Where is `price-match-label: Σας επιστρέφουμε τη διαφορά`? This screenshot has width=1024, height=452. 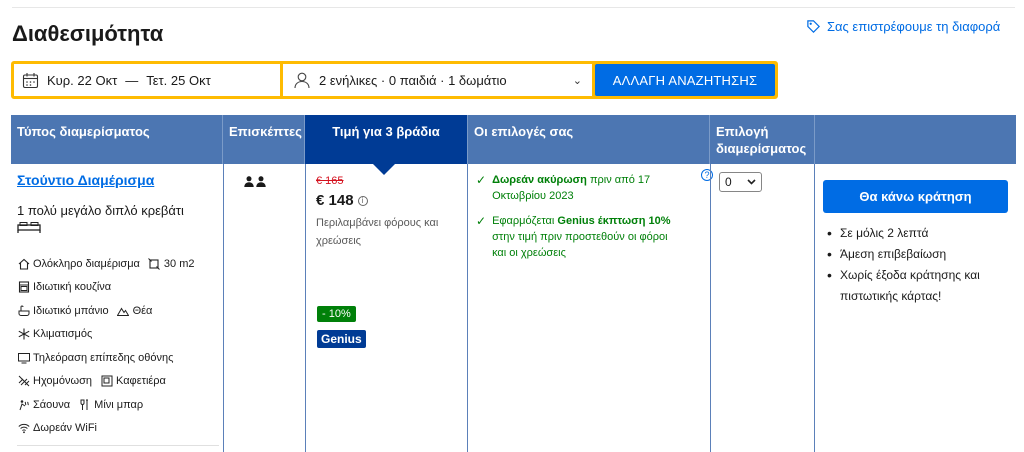 price-match-label: Σας επιστρέφουμε τη διαφορά is located at coordinates (914, 26).